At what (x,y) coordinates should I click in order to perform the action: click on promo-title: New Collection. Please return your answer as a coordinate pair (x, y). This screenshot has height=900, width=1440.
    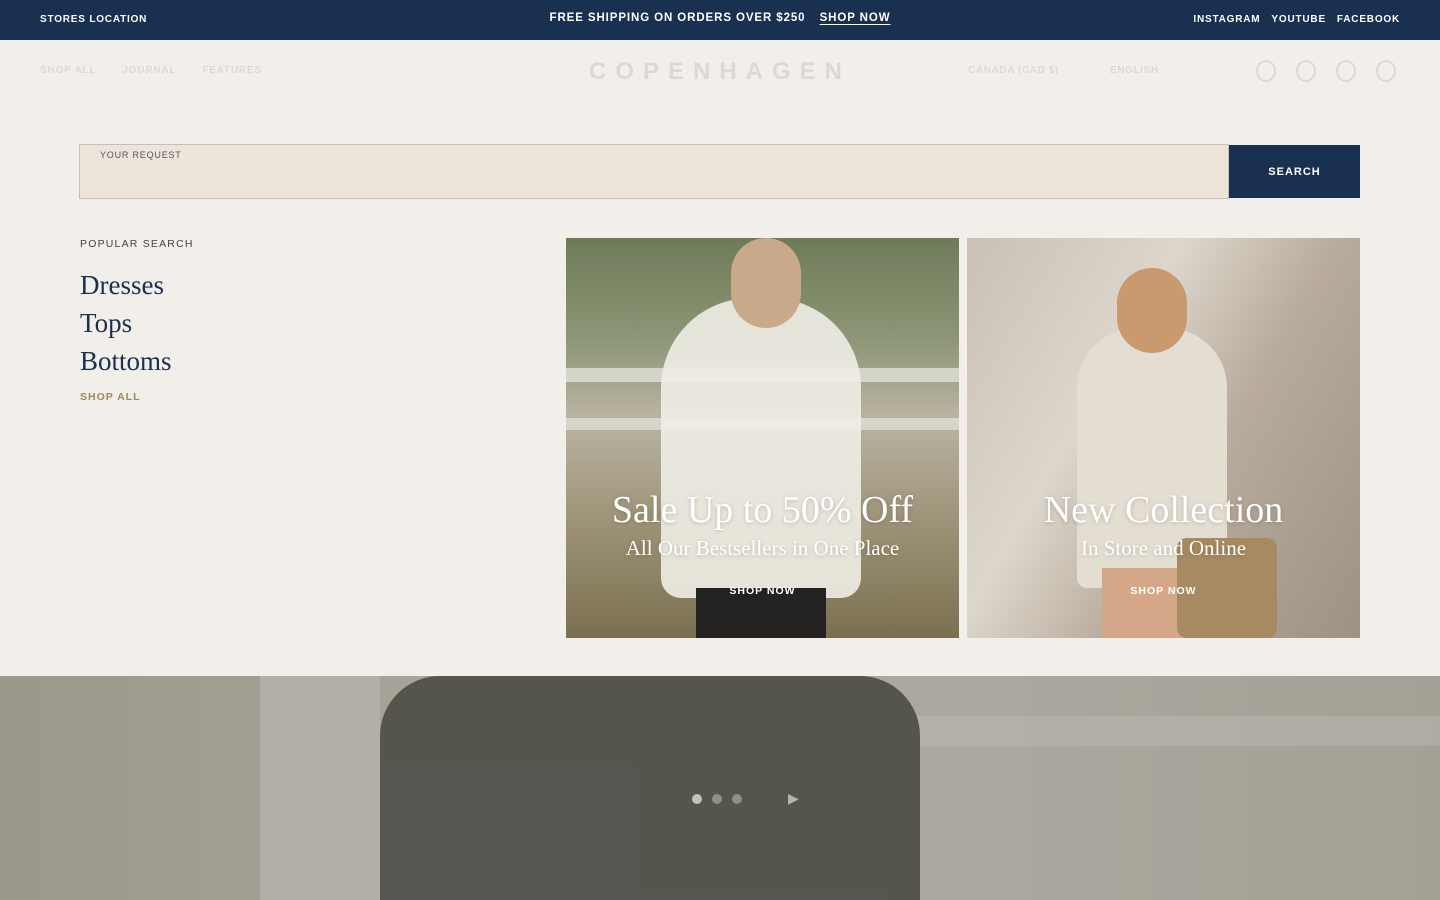
    Looking at the image, I should click on (1163, 510).